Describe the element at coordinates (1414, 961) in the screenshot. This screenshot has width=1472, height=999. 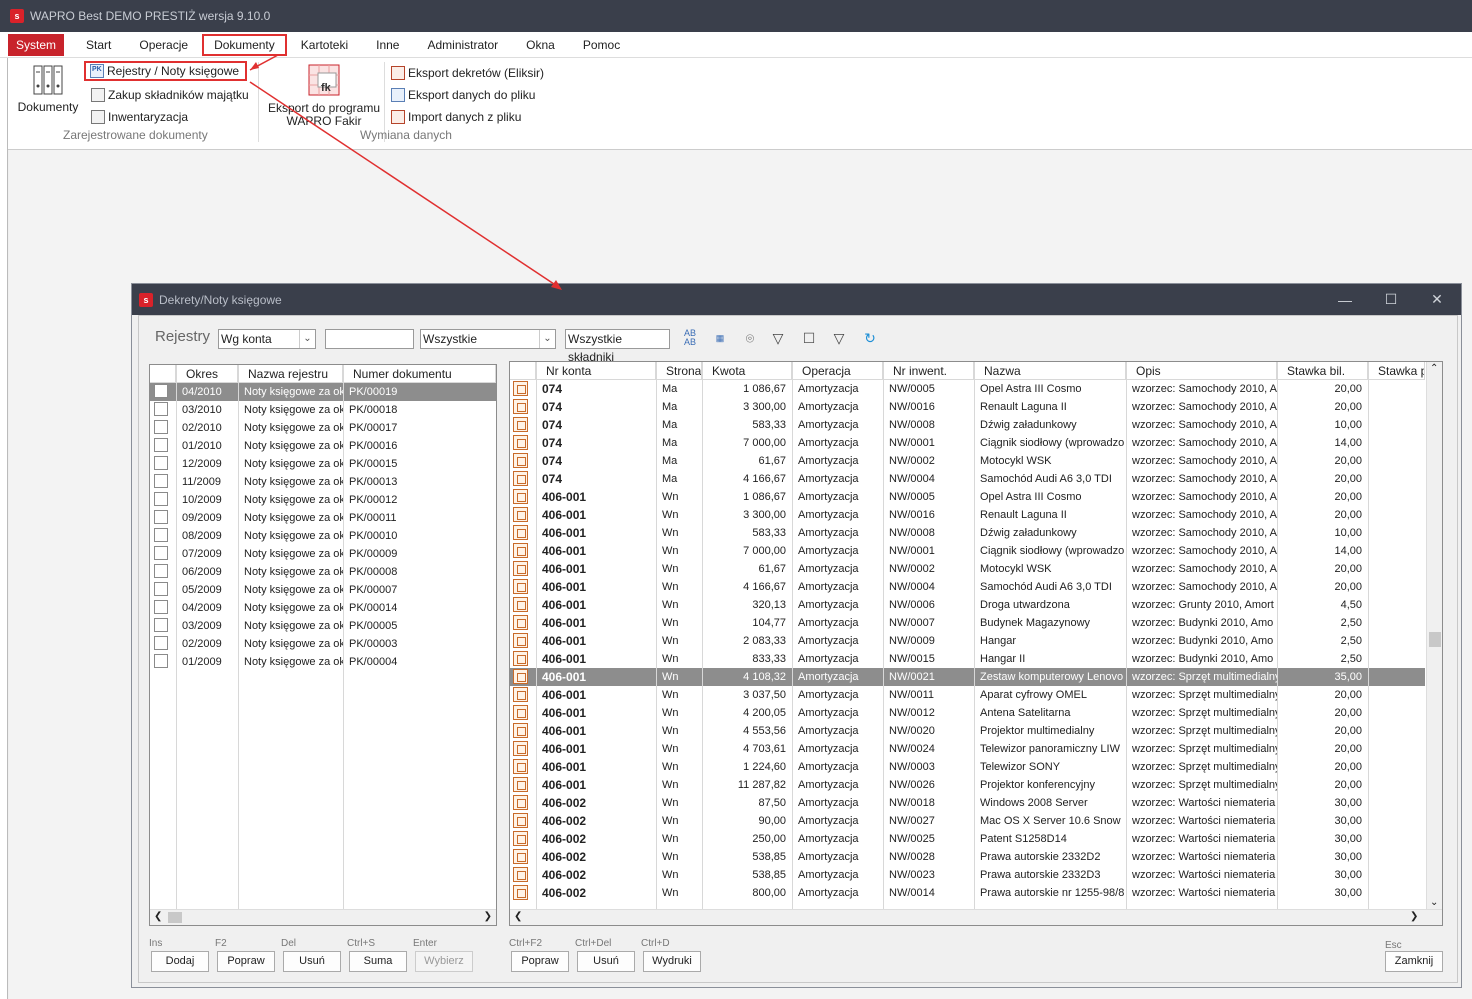
I see `close-button: Zamknij` at that location.